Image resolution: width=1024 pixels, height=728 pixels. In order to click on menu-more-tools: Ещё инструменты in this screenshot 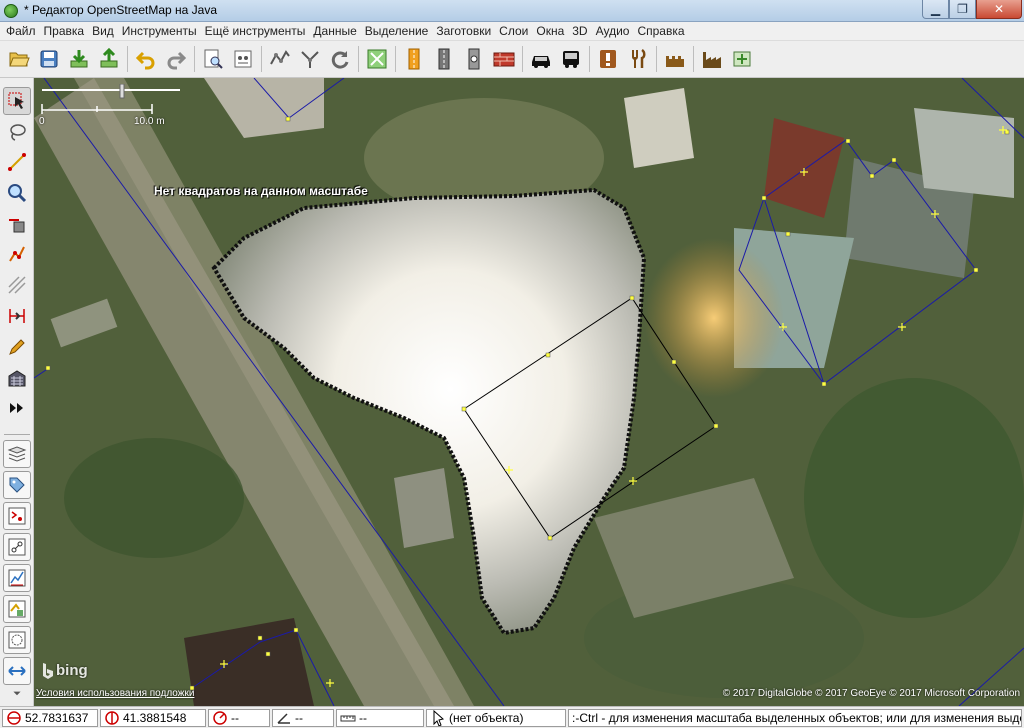, I will do `click(255, 31)`.